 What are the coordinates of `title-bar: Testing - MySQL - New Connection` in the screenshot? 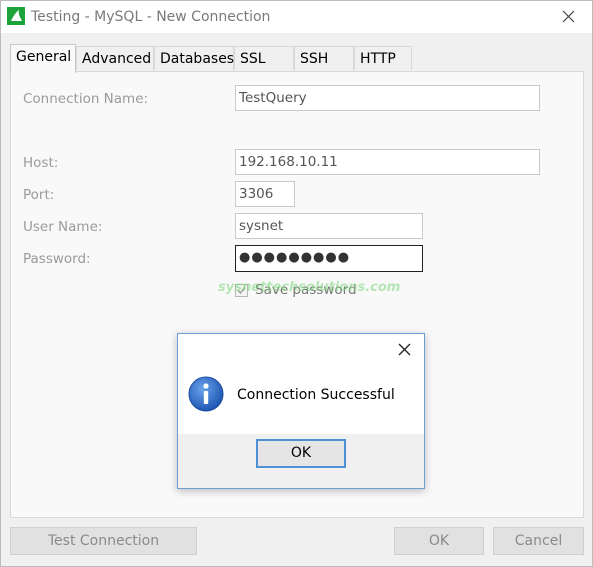 It's located at (296, 17).